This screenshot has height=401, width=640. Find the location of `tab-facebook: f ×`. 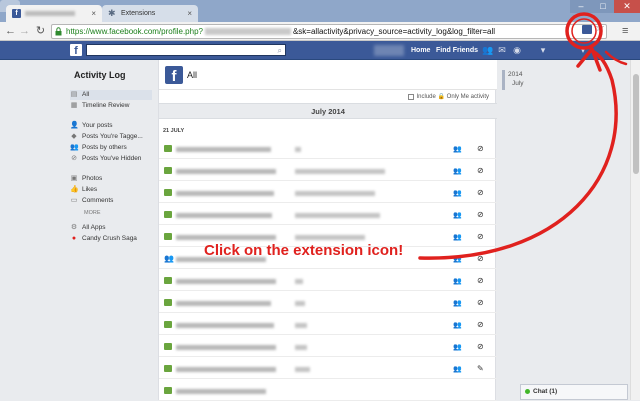

tab-facebook: f × is located at coordinates (54, 13).